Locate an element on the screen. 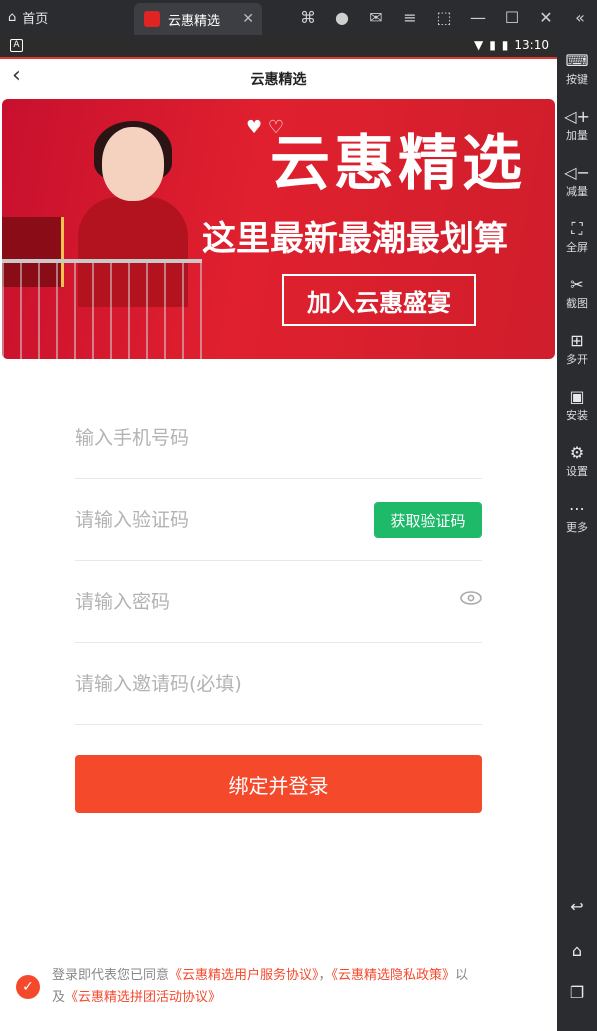 Image resolution: width=597 pixels, height=1031 pixels. invite-field is located at coordinates (278, 684).